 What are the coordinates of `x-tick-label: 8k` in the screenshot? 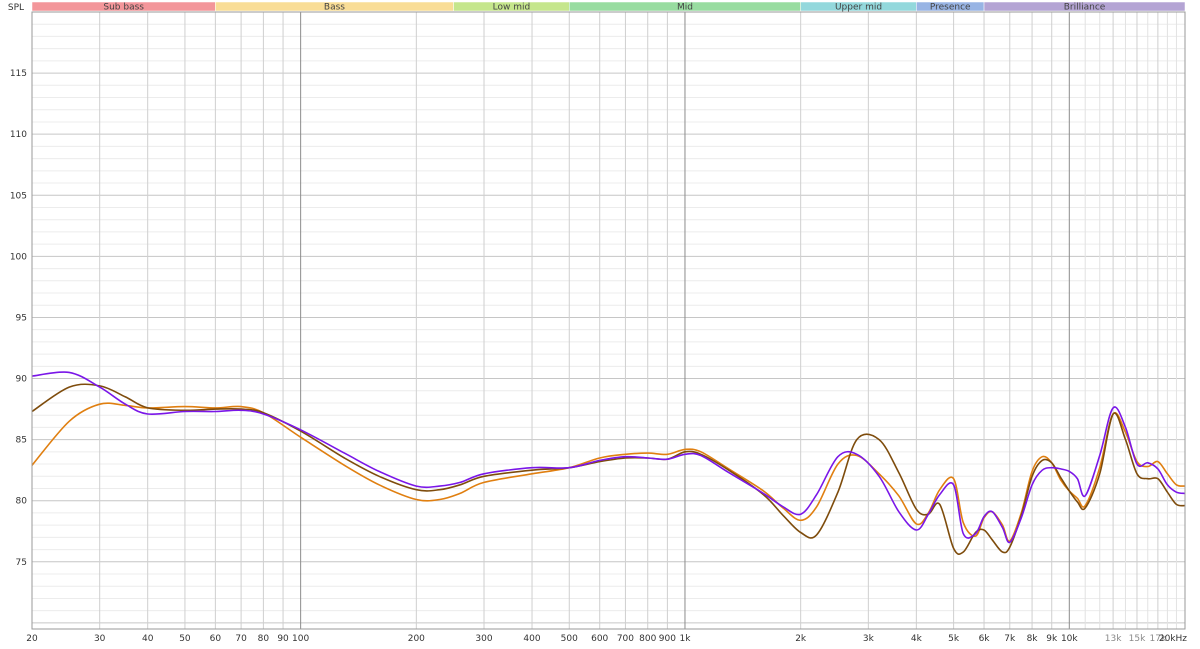 It's located at (1033, 639).